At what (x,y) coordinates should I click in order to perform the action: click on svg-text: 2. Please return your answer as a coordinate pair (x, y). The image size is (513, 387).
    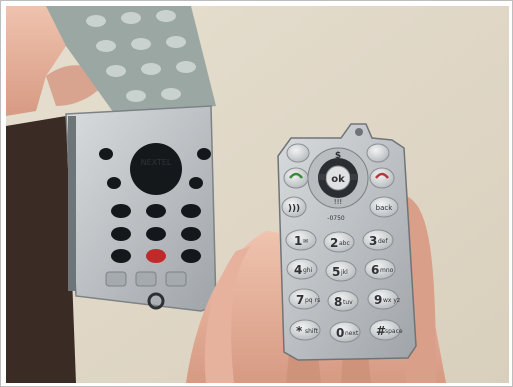
    Looking at the image, I should click on (334, 243).